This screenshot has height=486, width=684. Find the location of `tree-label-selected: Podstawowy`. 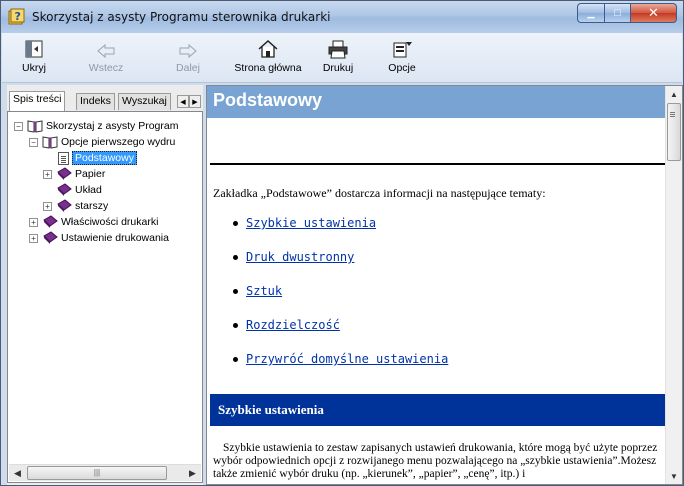

tree-label-selected: Podstawowy is located at coordinates (104, 158).